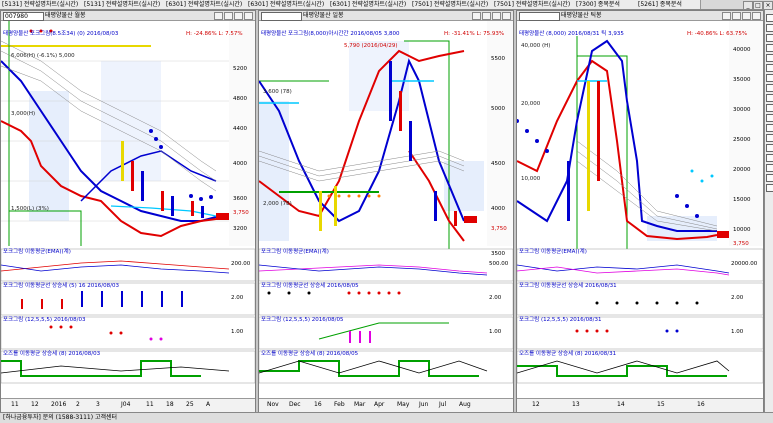 Image resolution: width=773 pixels, height=423 pixels. Describe the element at coordinates (424, 404) in the screenshot. I see `x-tick: Jun` at that location.